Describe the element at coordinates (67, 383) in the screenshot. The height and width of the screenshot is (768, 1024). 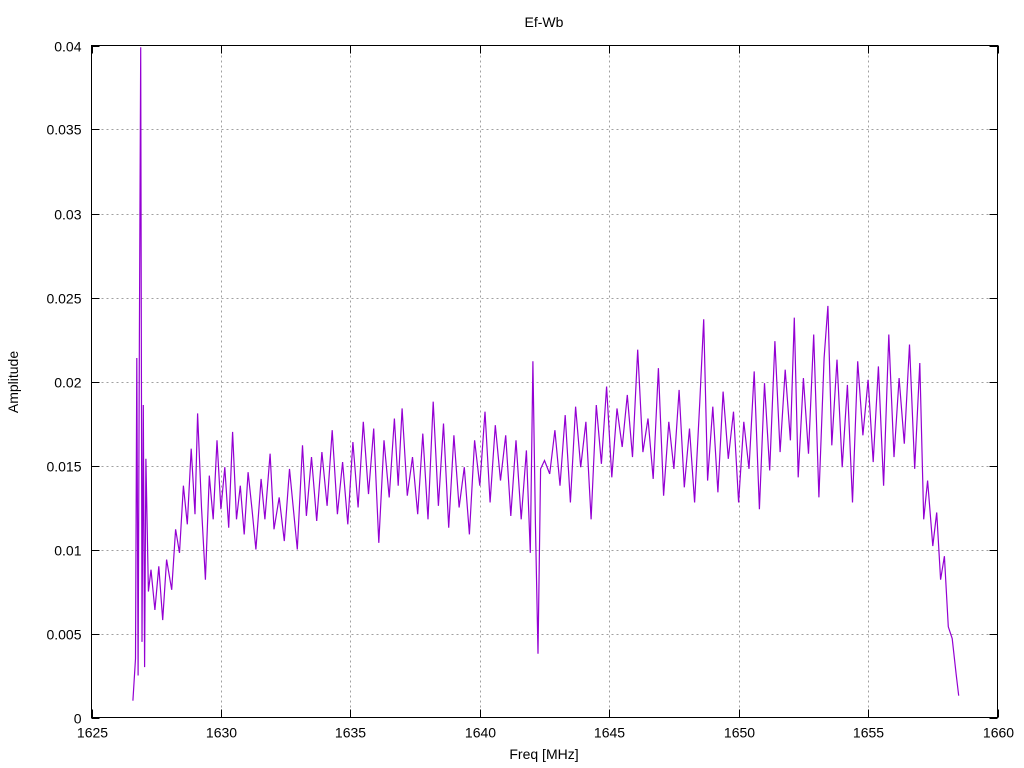
I see `y-tick-label: 0.02` at that location.